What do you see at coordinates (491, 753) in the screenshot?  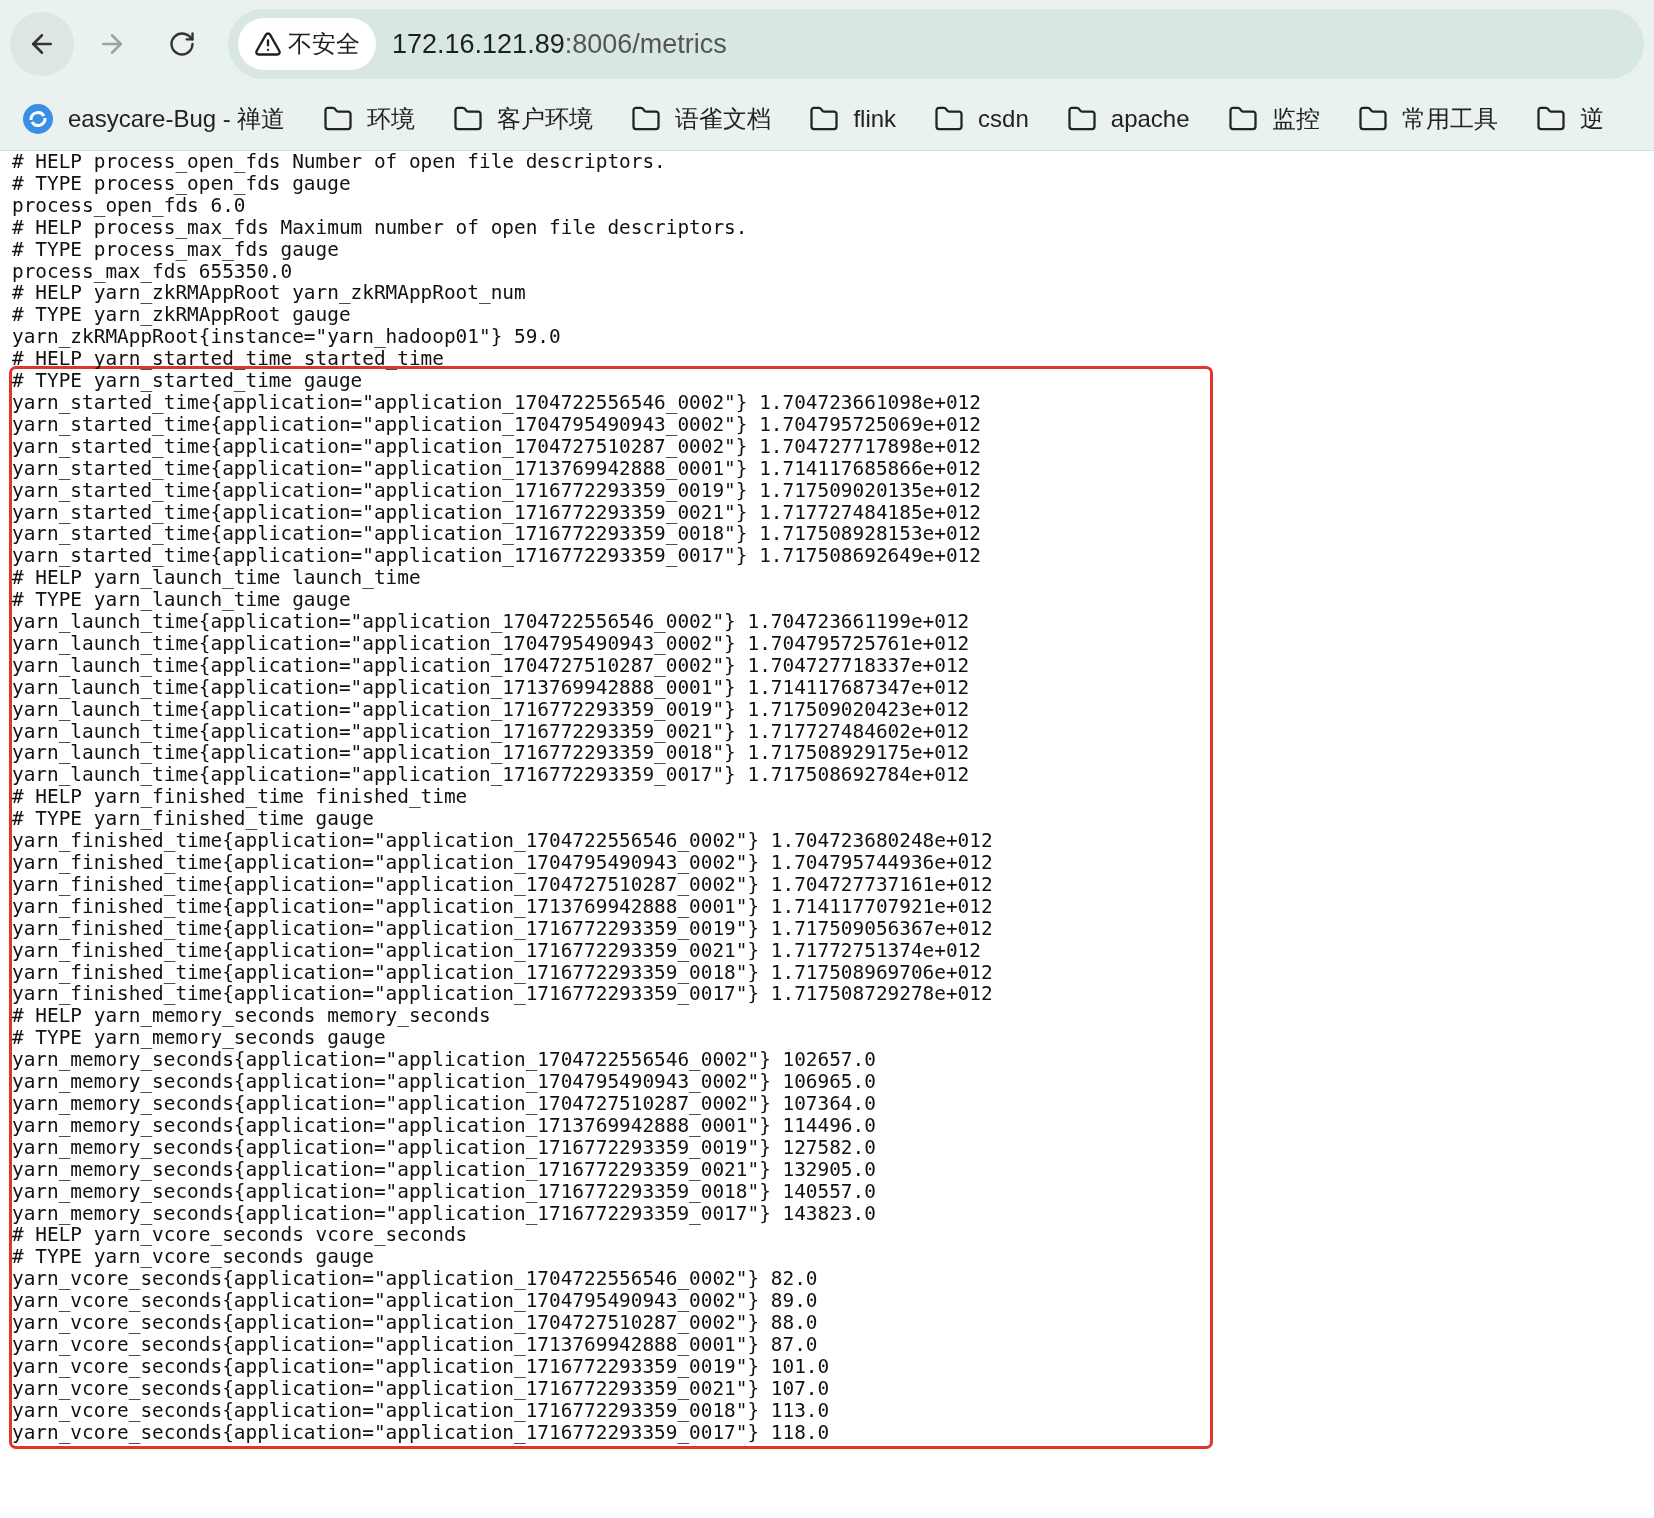 I see `code-line: yarn_launch_time{application="application_1716772293359_0018"} 1.717508929175e+012` at bounding box center [491, 753].